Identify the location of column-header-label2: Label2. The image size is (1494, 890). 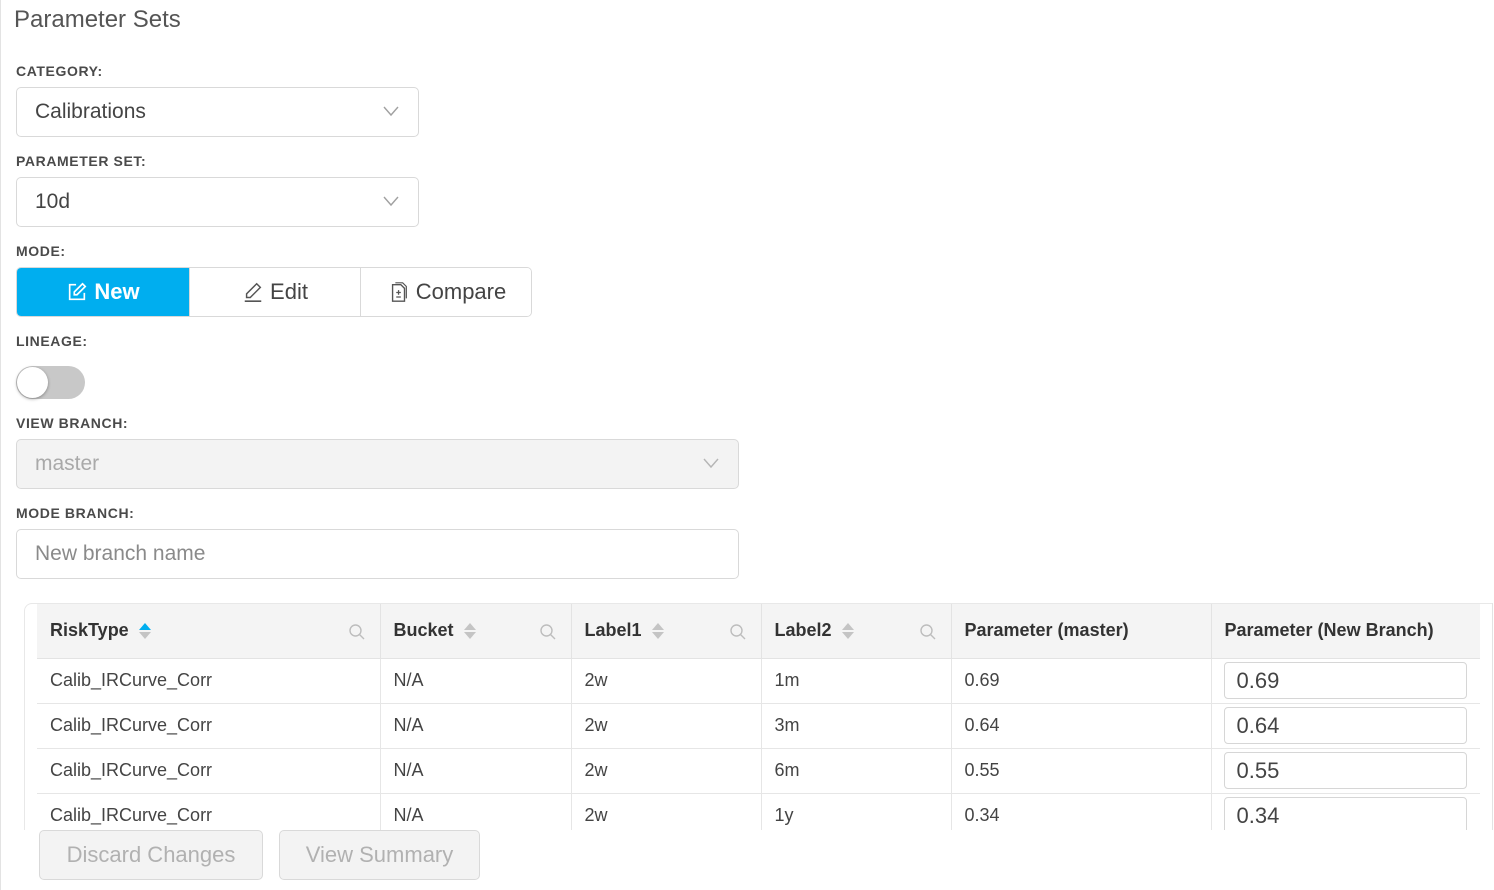
(855, 631).